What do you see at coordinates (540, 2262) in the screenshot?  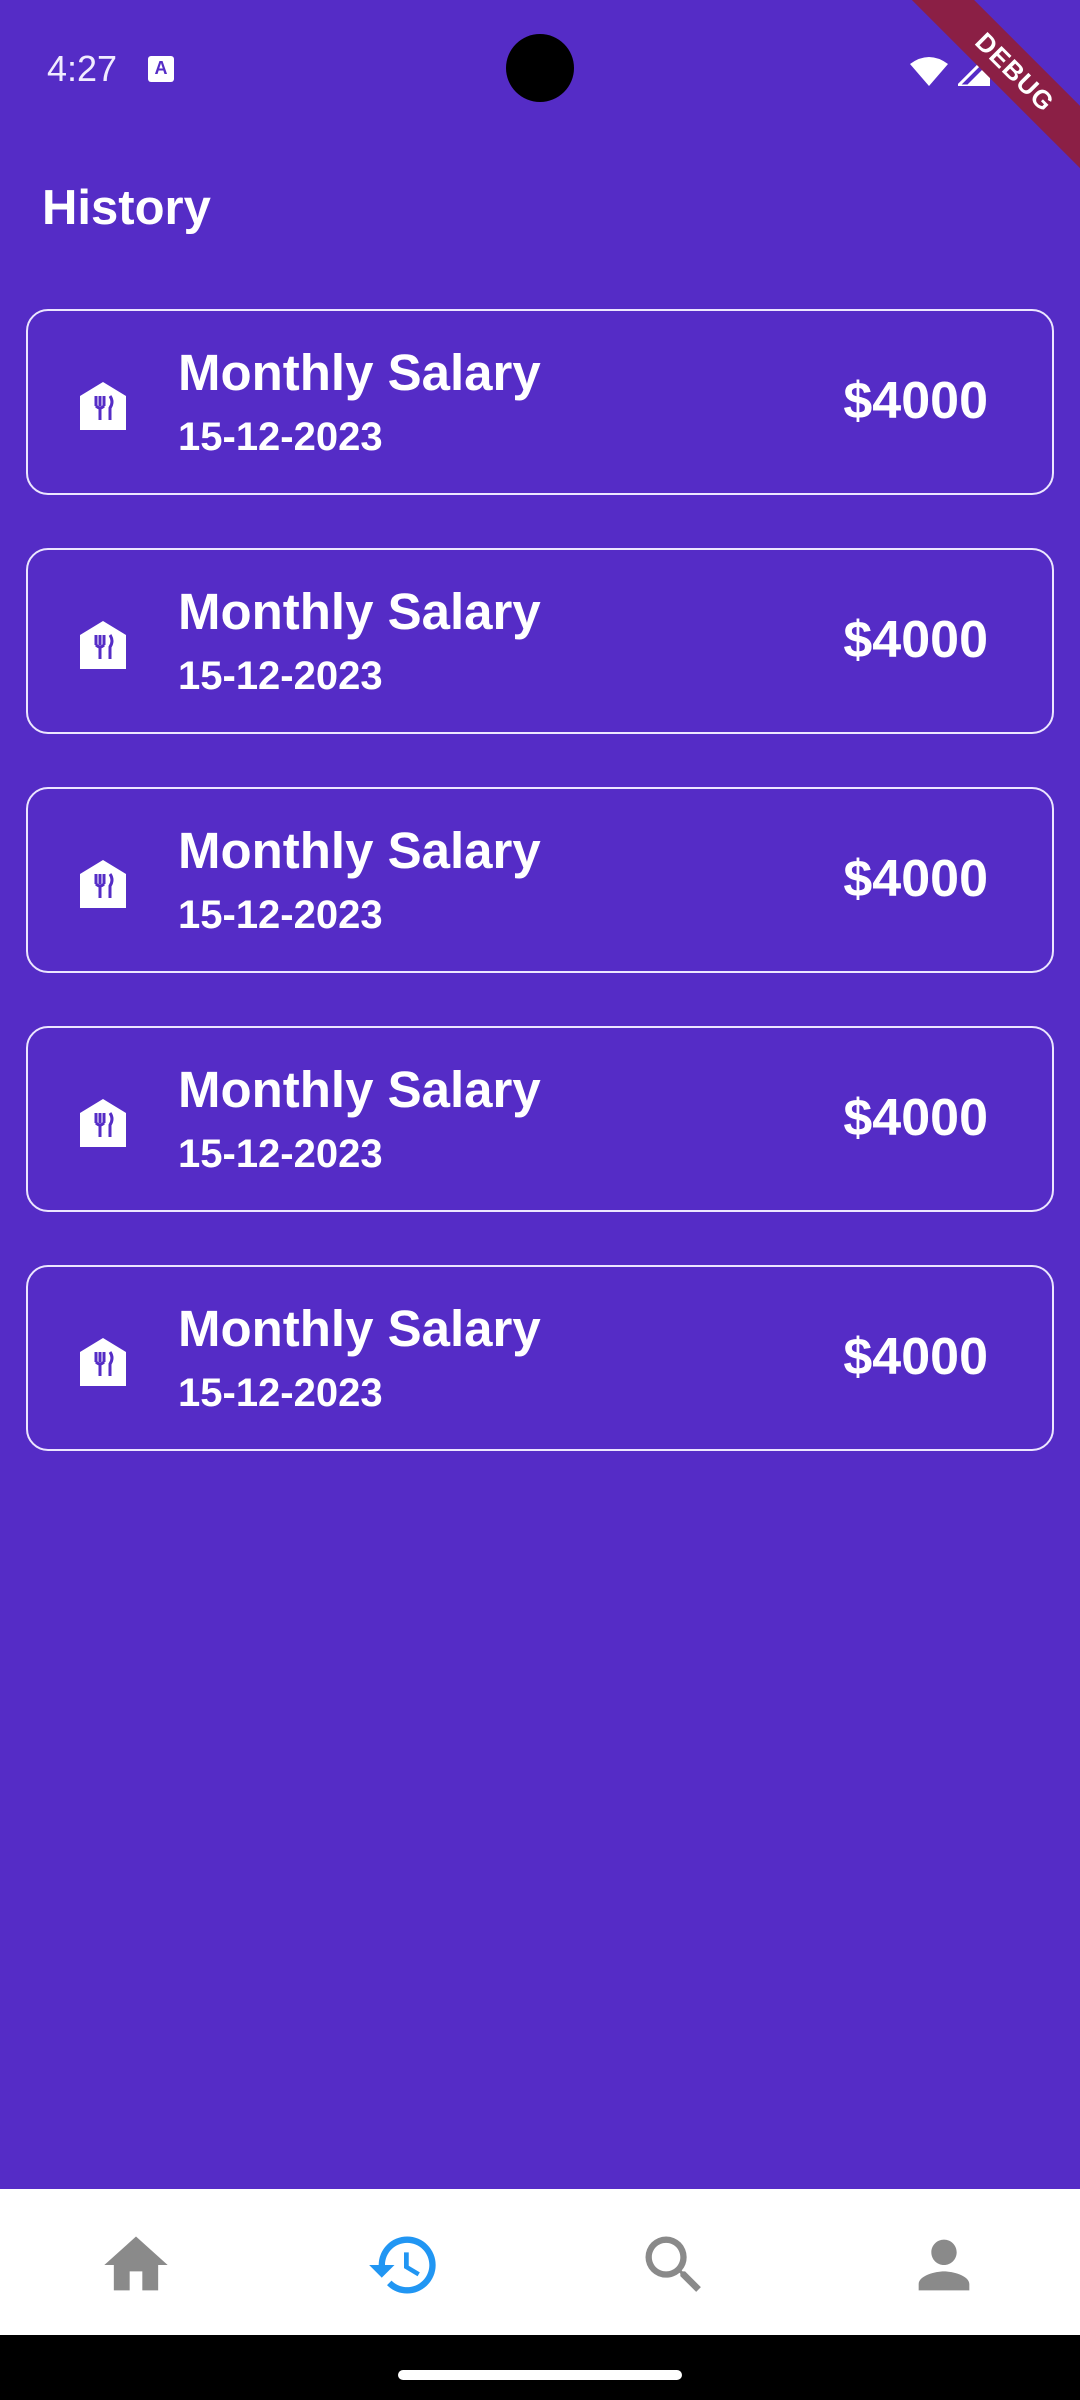 I see `bottom-navigation-bar` at bounding box center [540, 2262].